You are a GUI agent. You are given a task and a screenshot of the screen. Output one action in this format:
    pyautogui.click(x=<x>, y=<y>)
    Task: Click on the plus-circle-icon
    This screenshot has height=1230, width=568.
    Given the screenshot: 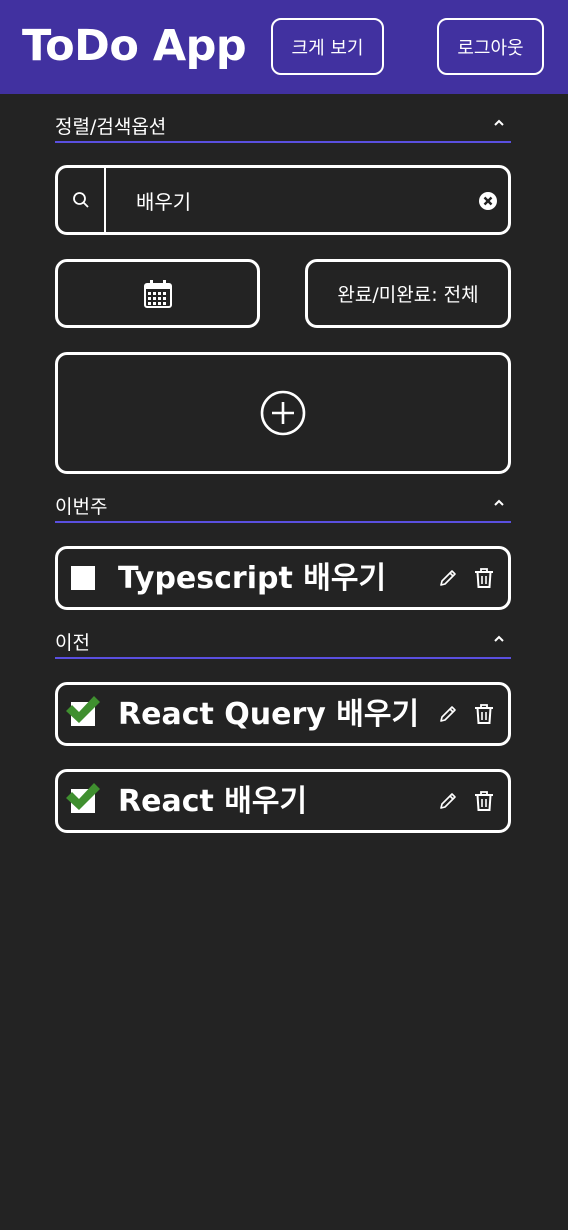 What is the action you would take?
    pyautogui.click(x=283, y=413)
    